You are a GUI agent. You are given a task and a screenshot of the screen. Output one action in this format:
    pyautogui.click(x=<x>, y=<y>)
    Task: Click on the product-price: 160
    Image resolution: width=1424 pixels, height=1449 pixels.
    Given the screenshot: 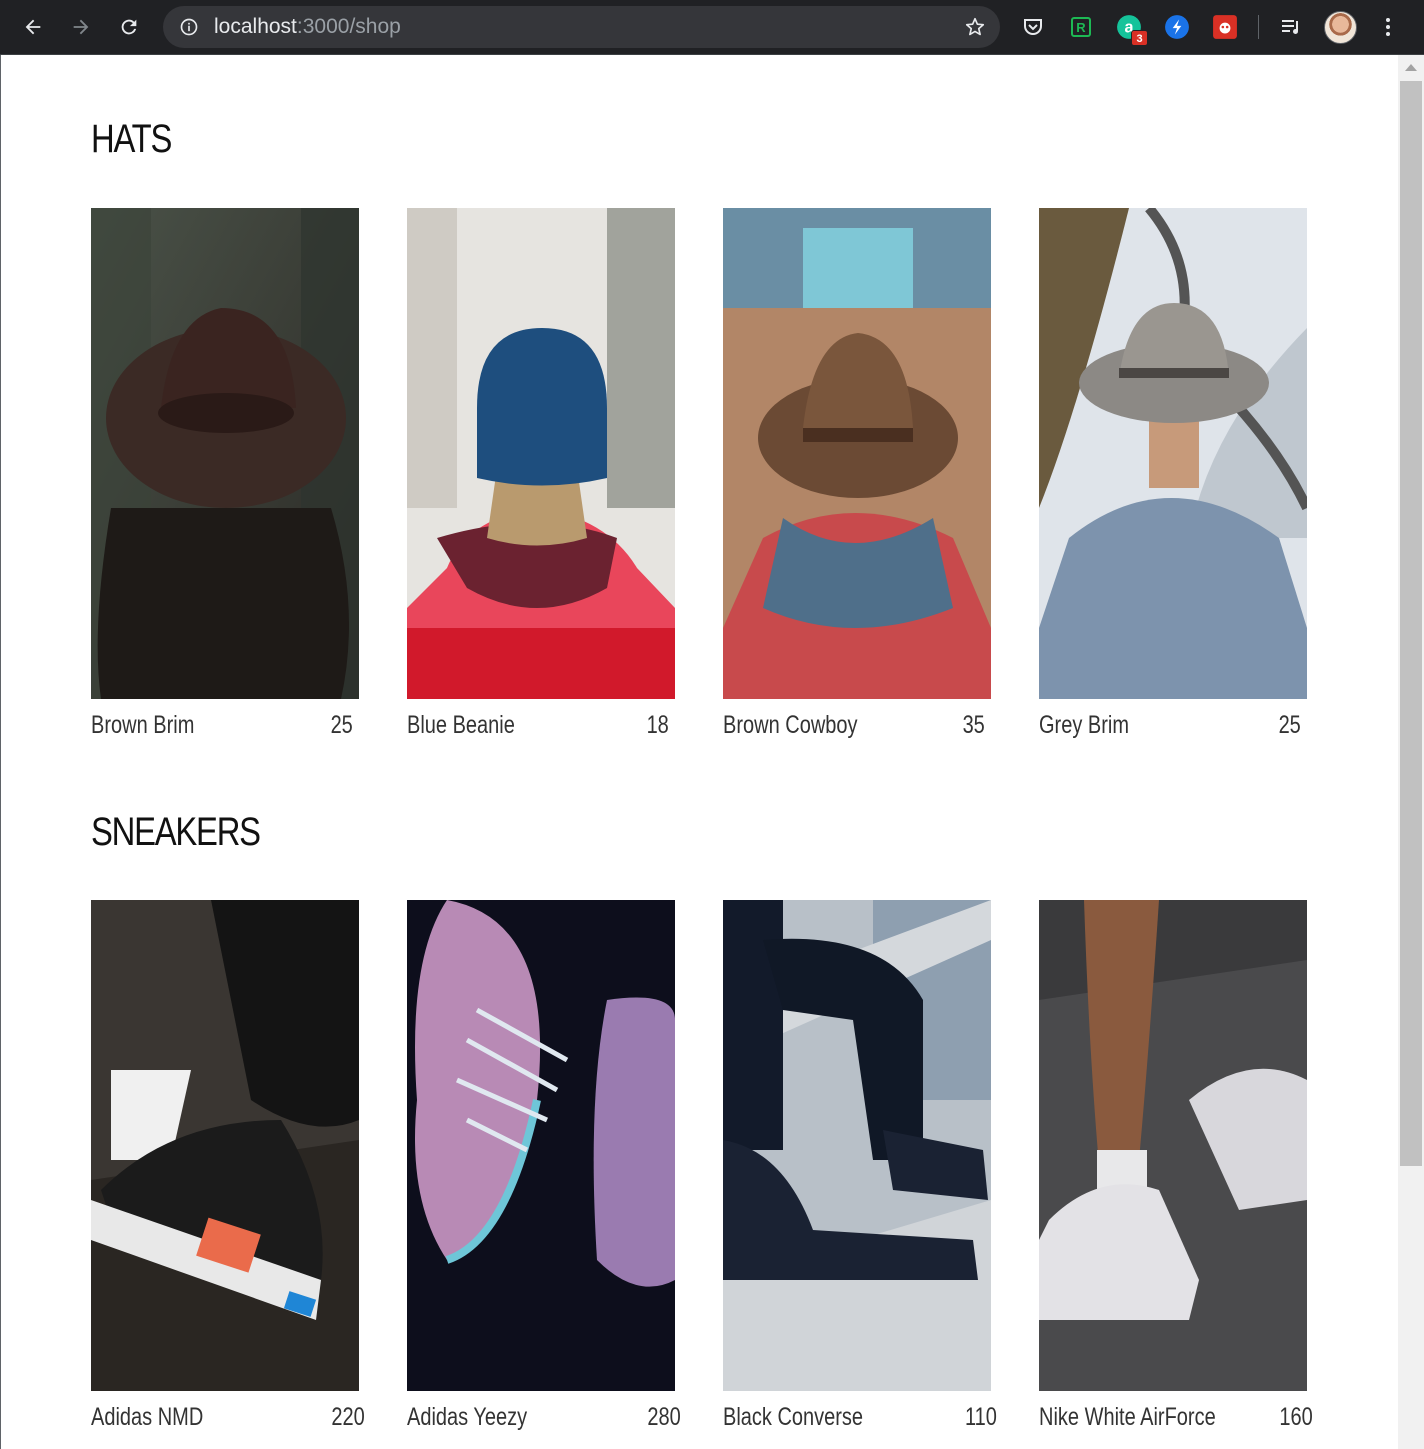 What is the action you would take?
    pyautogui.click(x=1296, y=1417)
    